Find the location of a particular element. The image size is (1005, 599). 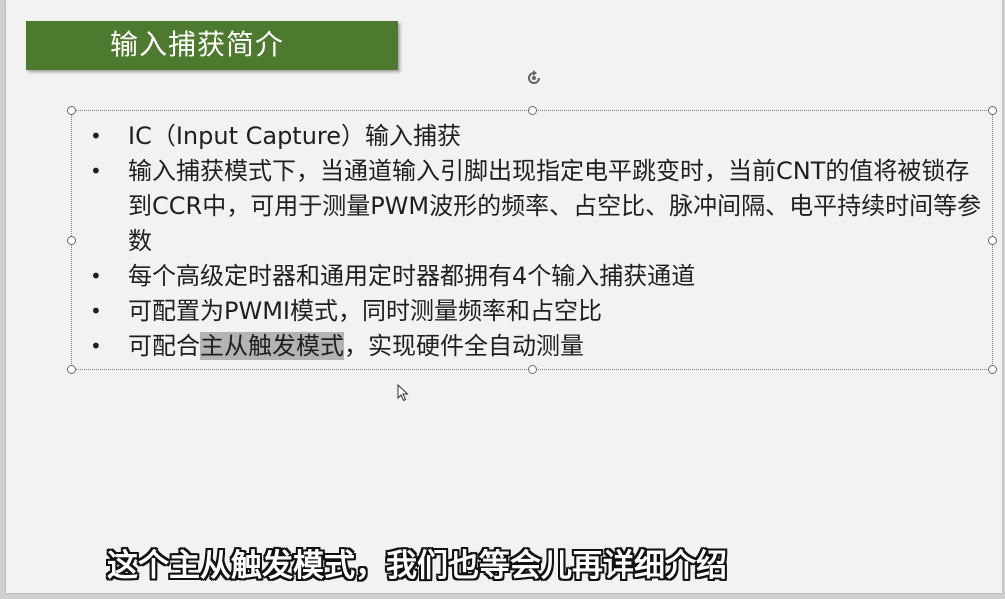

highlighted-text: 主从触发模式 is located at coordinates (272, 346).